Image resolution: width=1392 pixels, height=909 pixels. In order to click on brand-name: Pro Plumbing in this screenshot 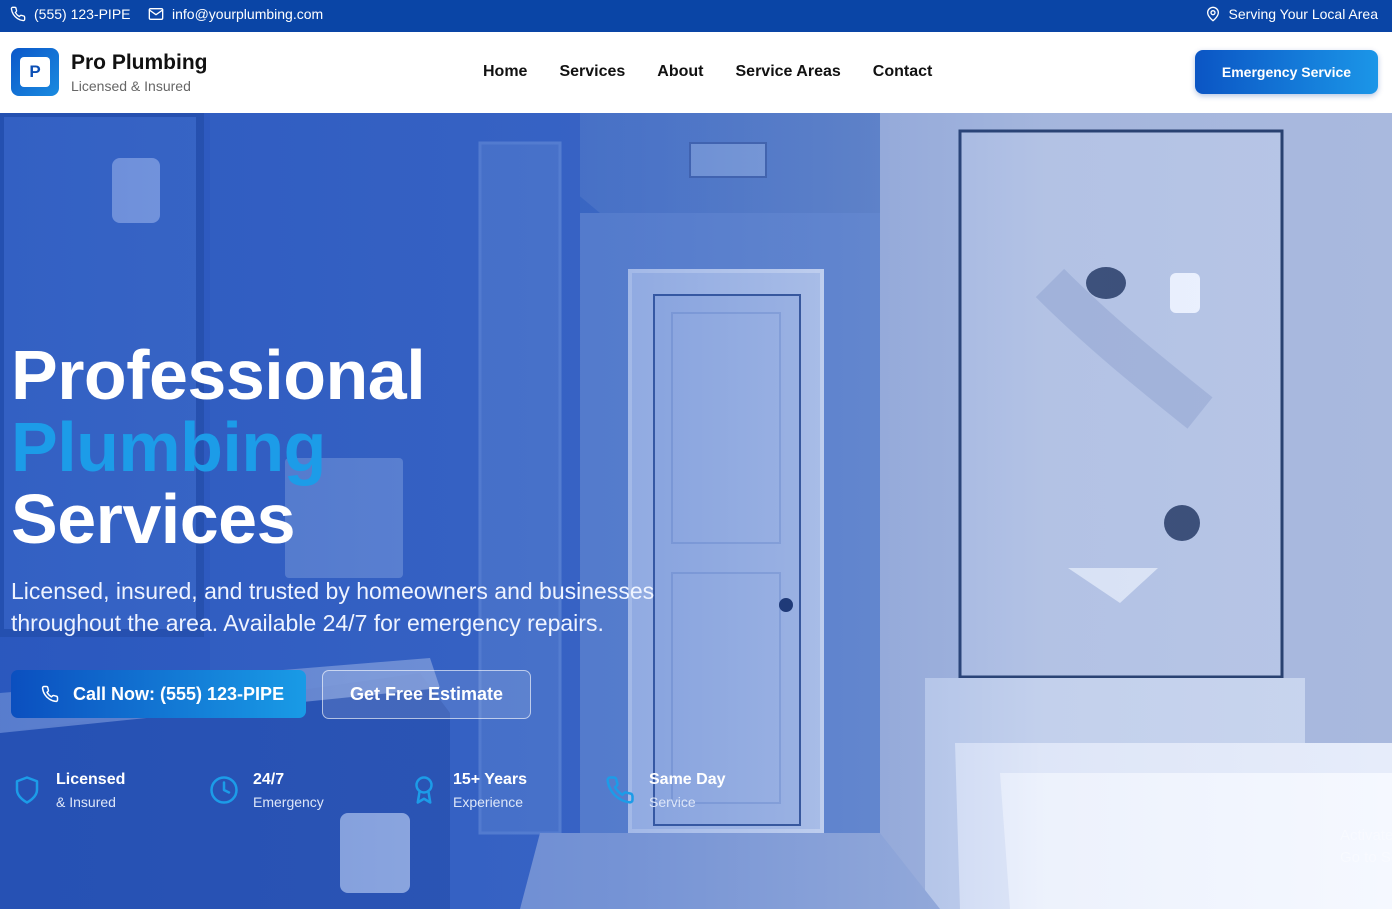, I will do `click(139, 63)`.